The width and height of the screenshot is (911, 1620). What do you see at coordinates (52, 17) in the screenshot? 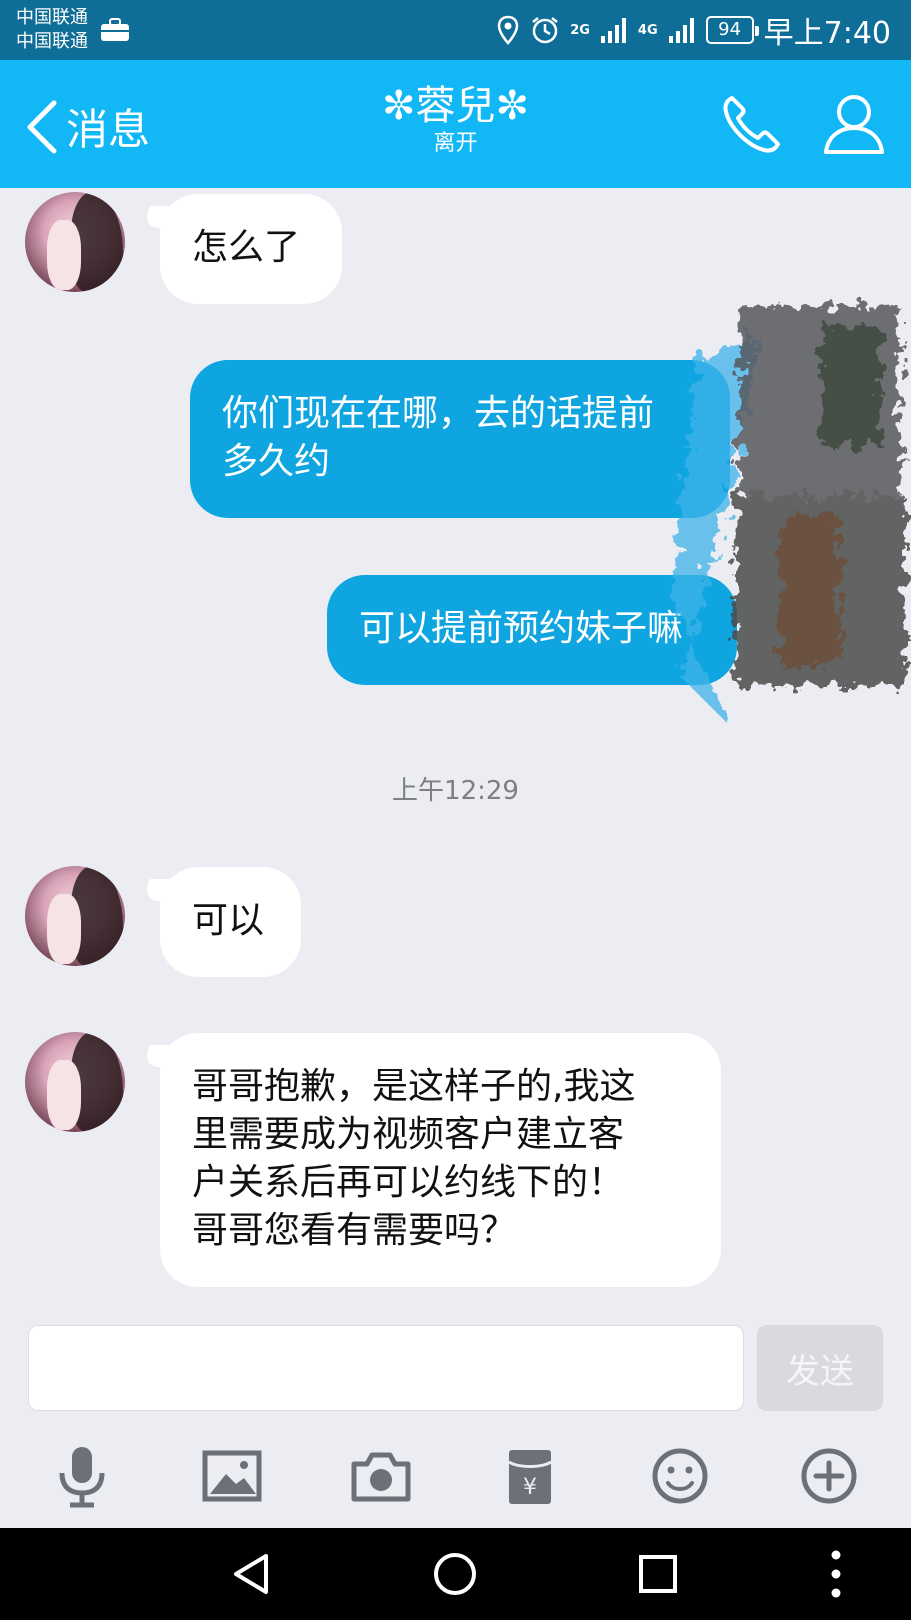
I see `carrier-1: 中国联通` at bounding box center [52, 17].